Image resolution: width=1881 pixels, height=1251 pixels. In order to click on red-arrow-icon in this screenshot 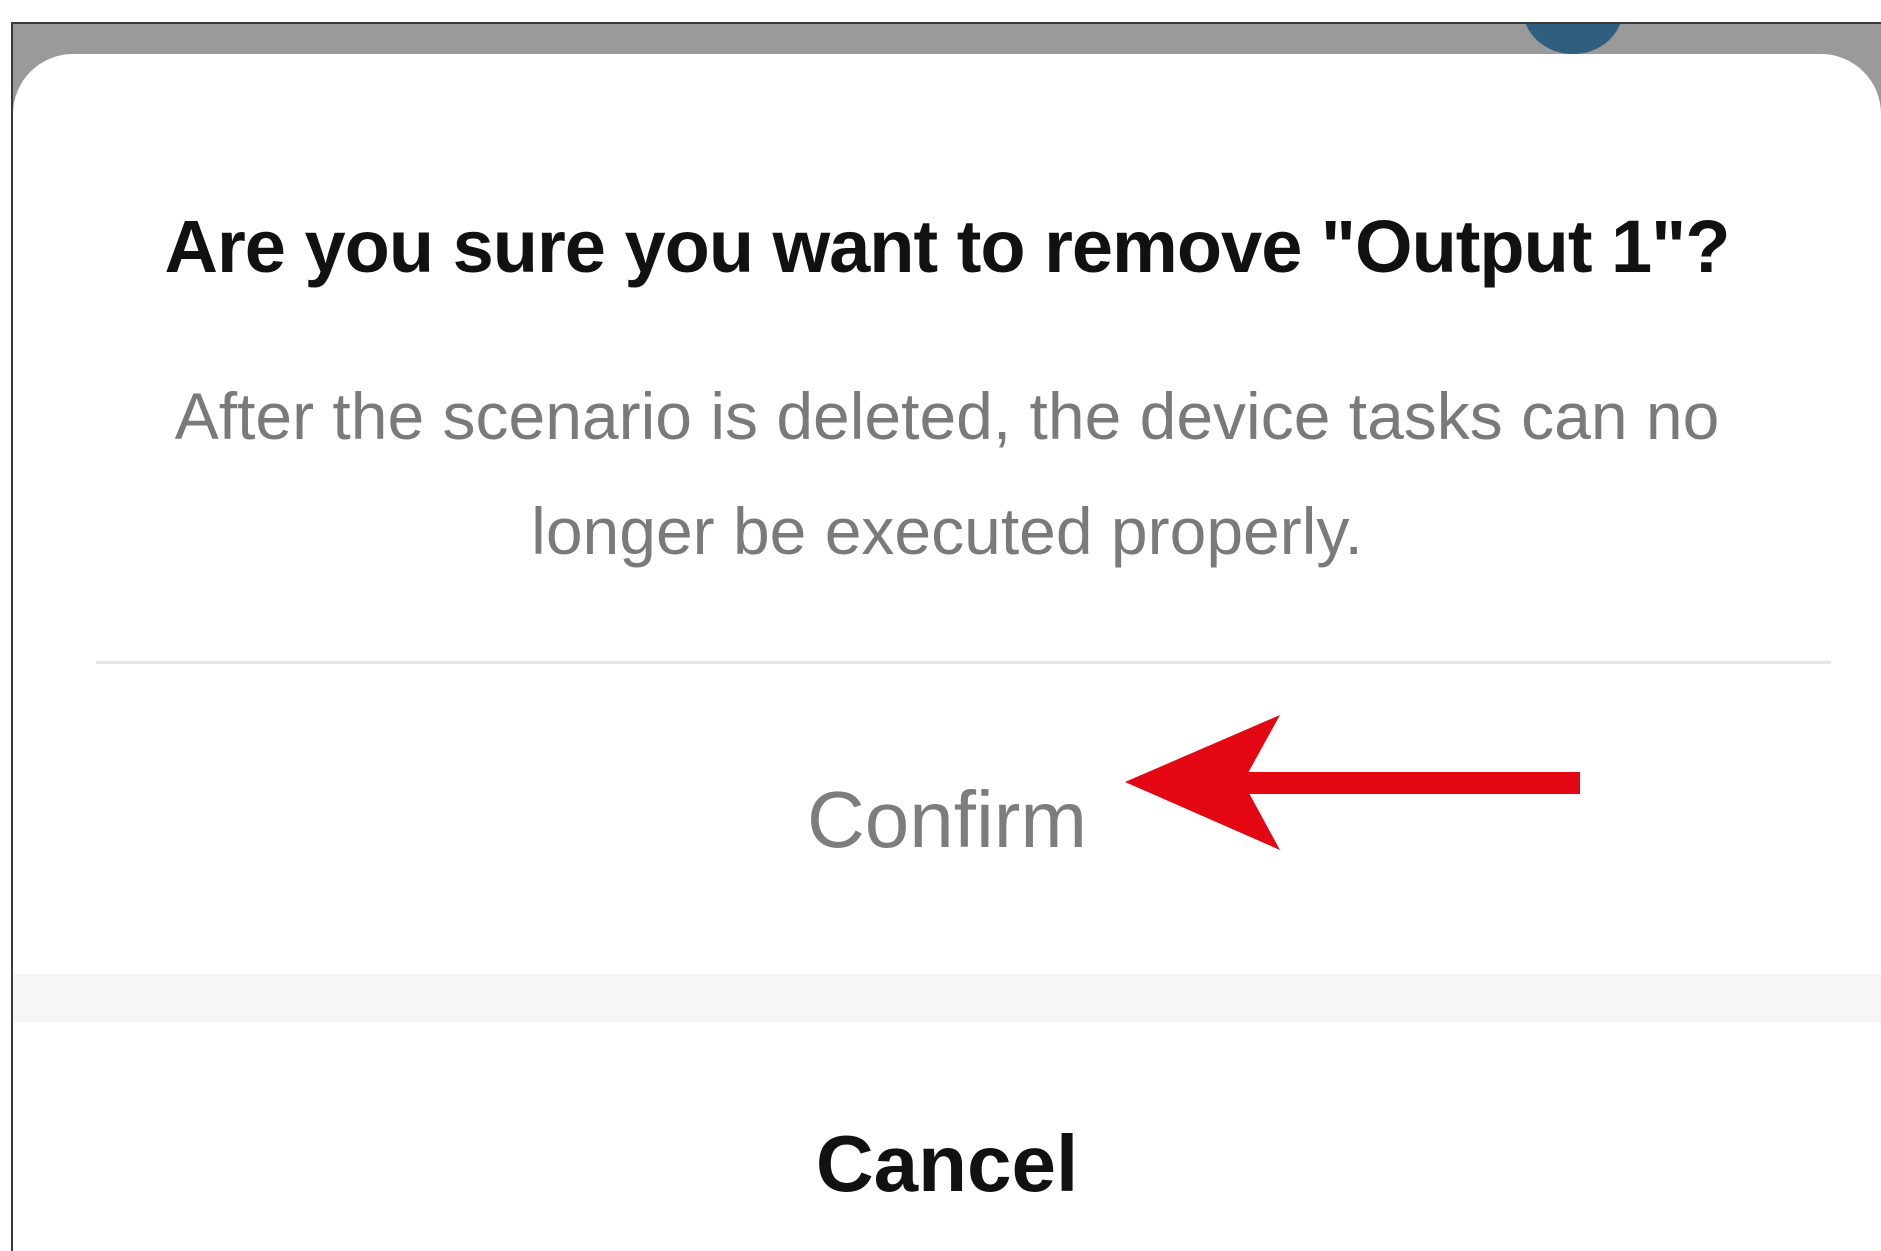, I will do `click(1352, 782)`.